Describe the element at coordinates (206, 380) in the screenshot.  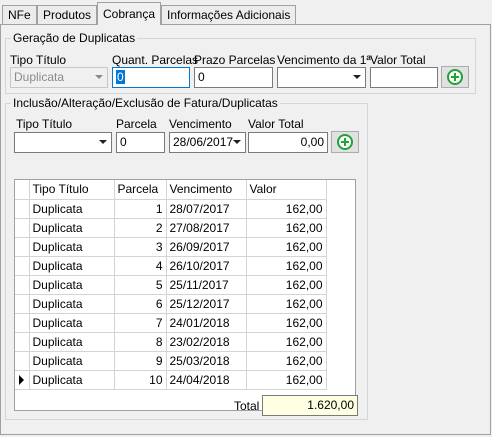
I see `cell-vencimento: 24/04/2018` at that location.